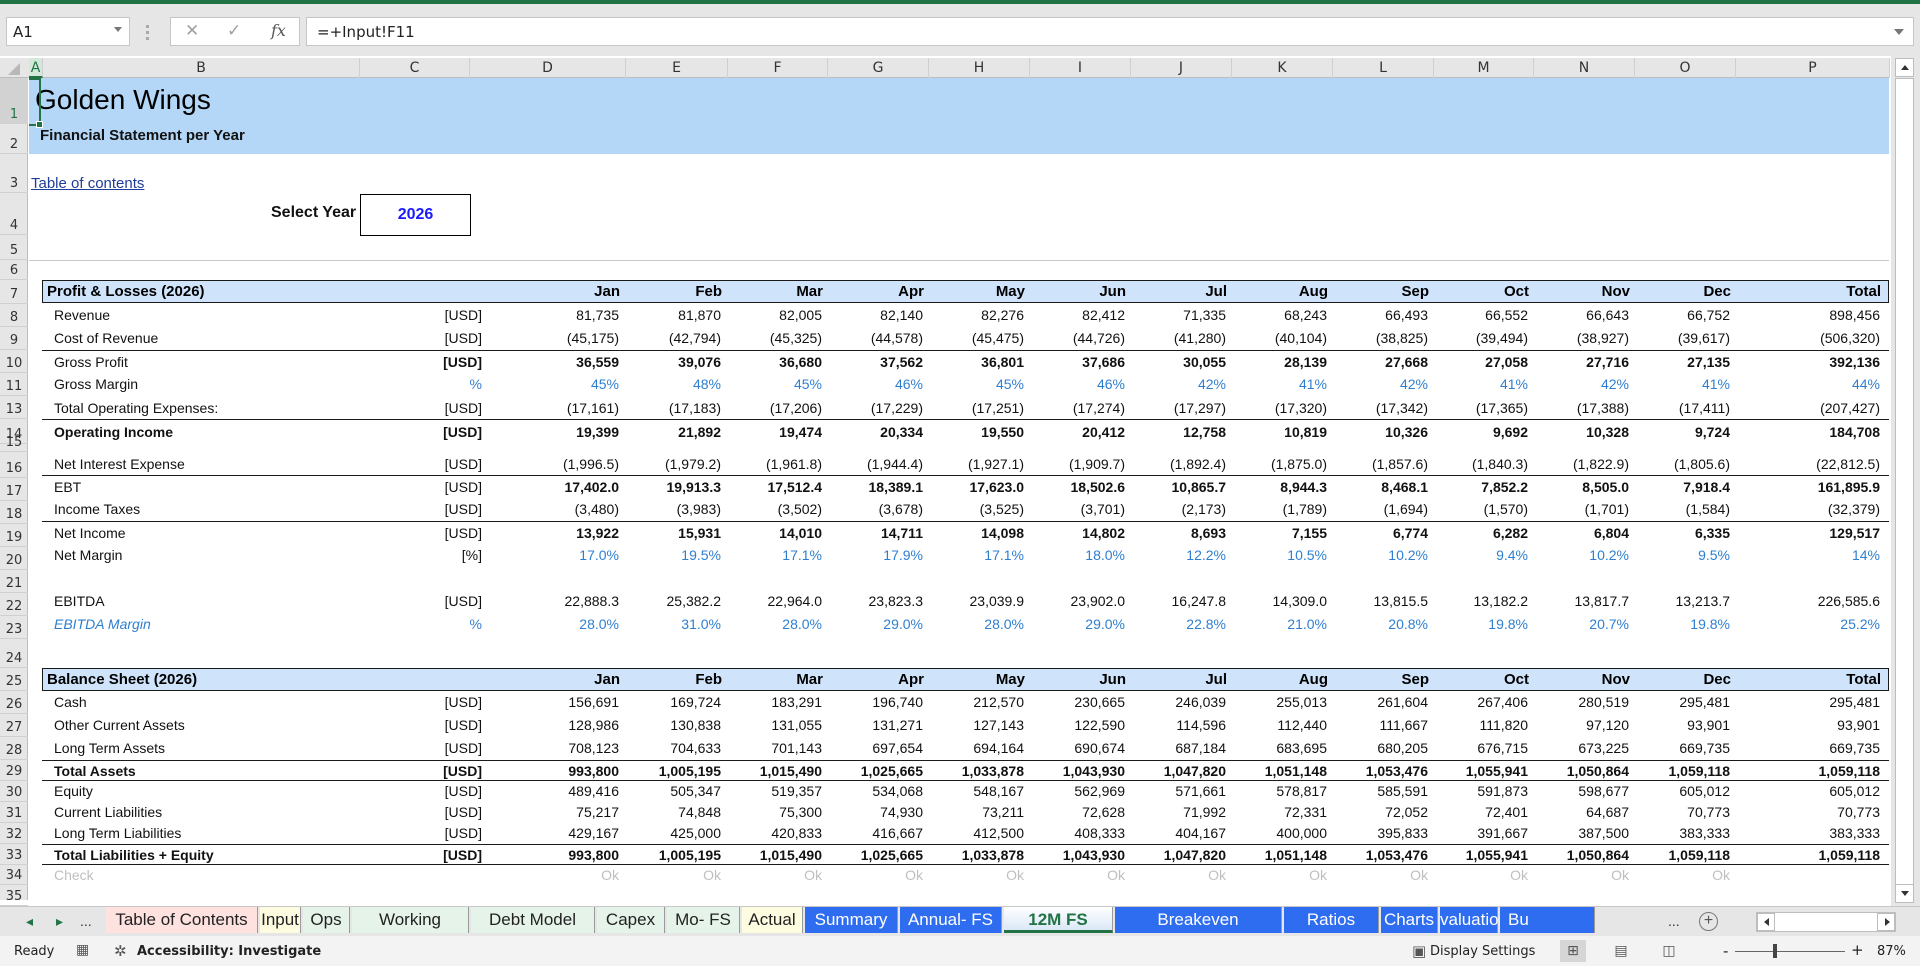 Image resolution: width=1920 pixels, height=966 pixels. Describe the element at coordinates (671, 833) in the screenshot. I see `cell-value: 425,000` at that location.